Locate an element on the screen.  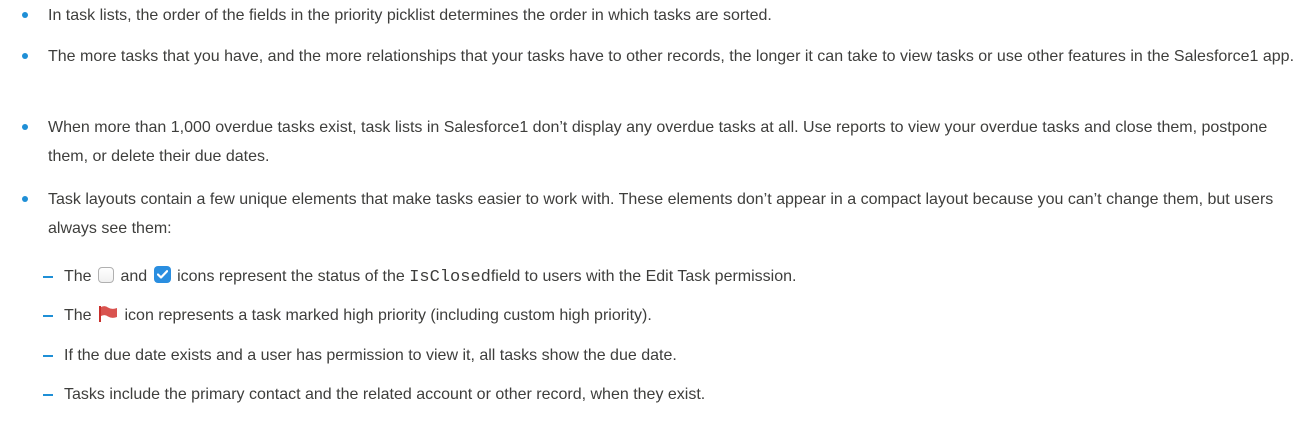
isclosed-code: IsClosed is located at coordinates (450, 277).